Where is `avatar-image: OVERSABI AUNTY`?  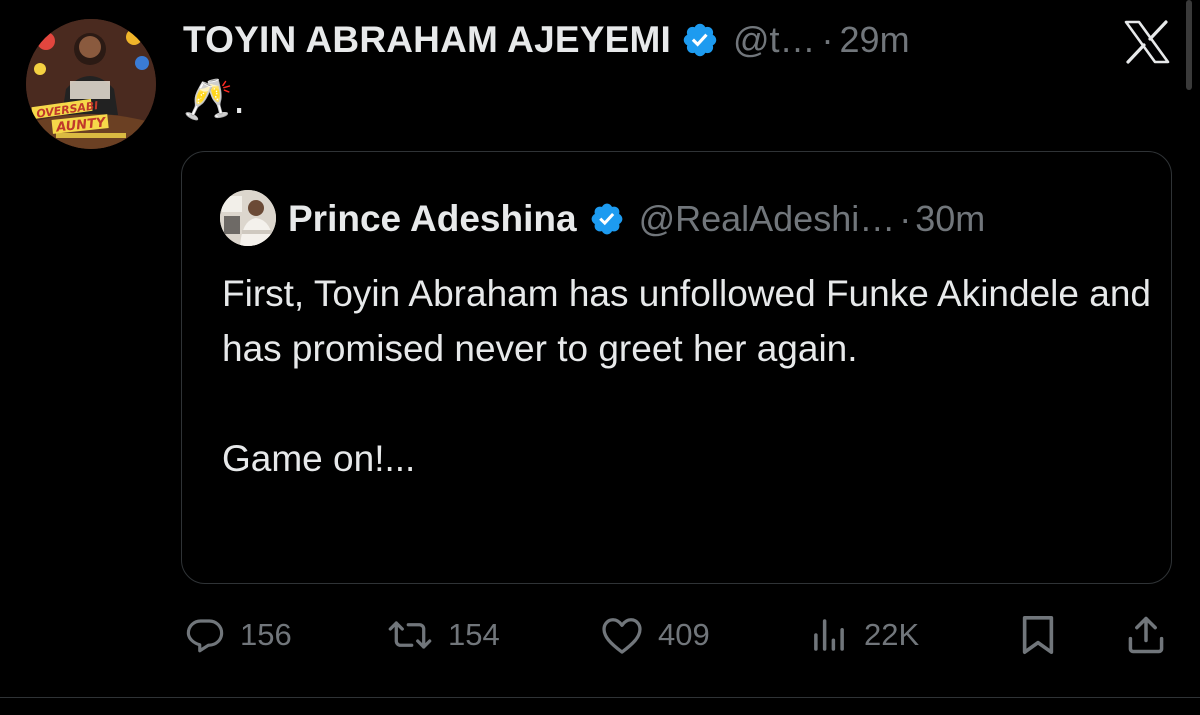
avatar-image: OVERSABI AUNTY is located at coordinates (91, 84).